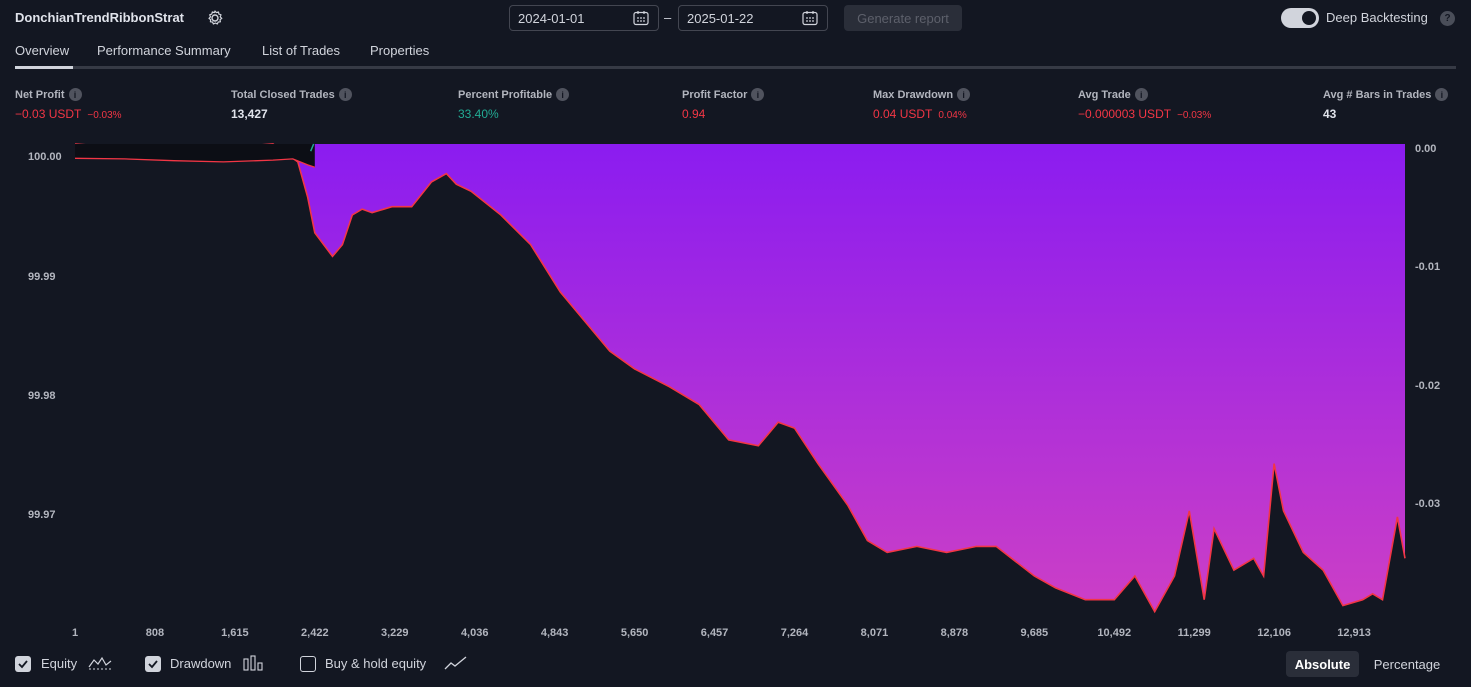  I want to click on x-axis-tick: 8,878, so click(954, 633).